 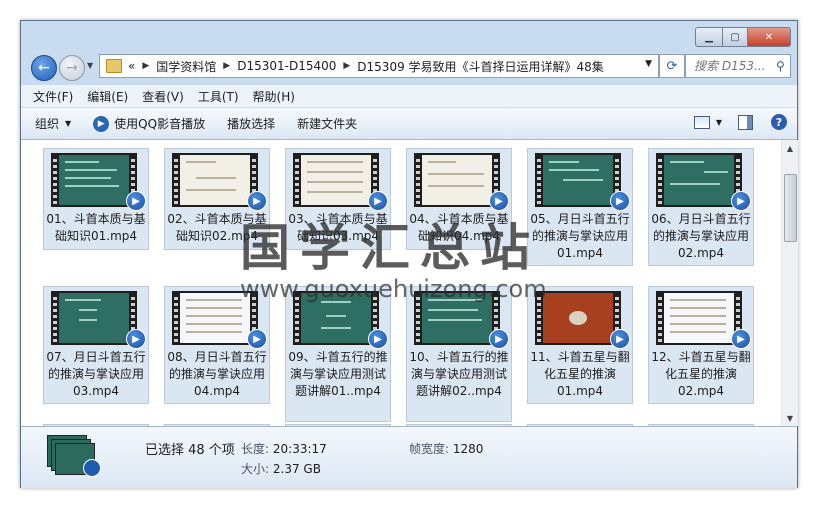 I want to click on vertical-scrollbar: ▲ ▼, so click(x=789, y=283).